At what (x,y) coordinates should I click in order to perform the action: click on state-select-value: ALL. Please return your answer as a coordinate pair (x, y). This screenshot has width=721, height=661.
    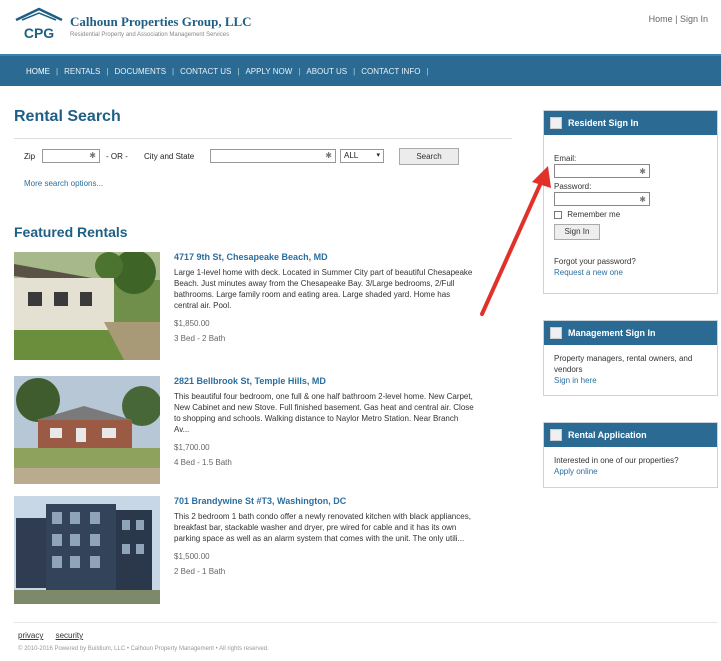
    Looking at the image, I should click on (351, 155).